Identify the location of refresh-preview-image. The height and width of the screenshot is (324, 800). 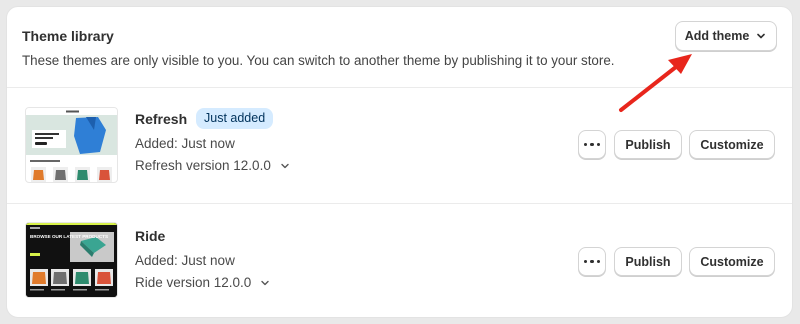
(71, 145).